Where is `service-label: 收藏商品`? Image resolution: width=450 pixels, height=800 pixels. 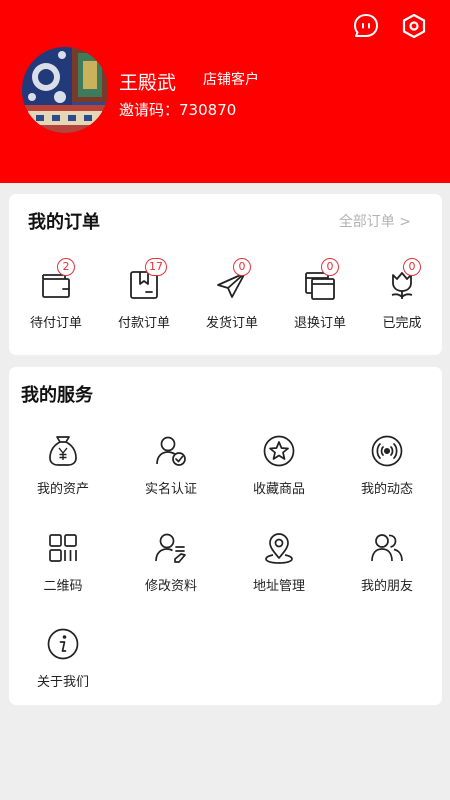
service-label: 收藏商品 is located at coordinates (278, 489).